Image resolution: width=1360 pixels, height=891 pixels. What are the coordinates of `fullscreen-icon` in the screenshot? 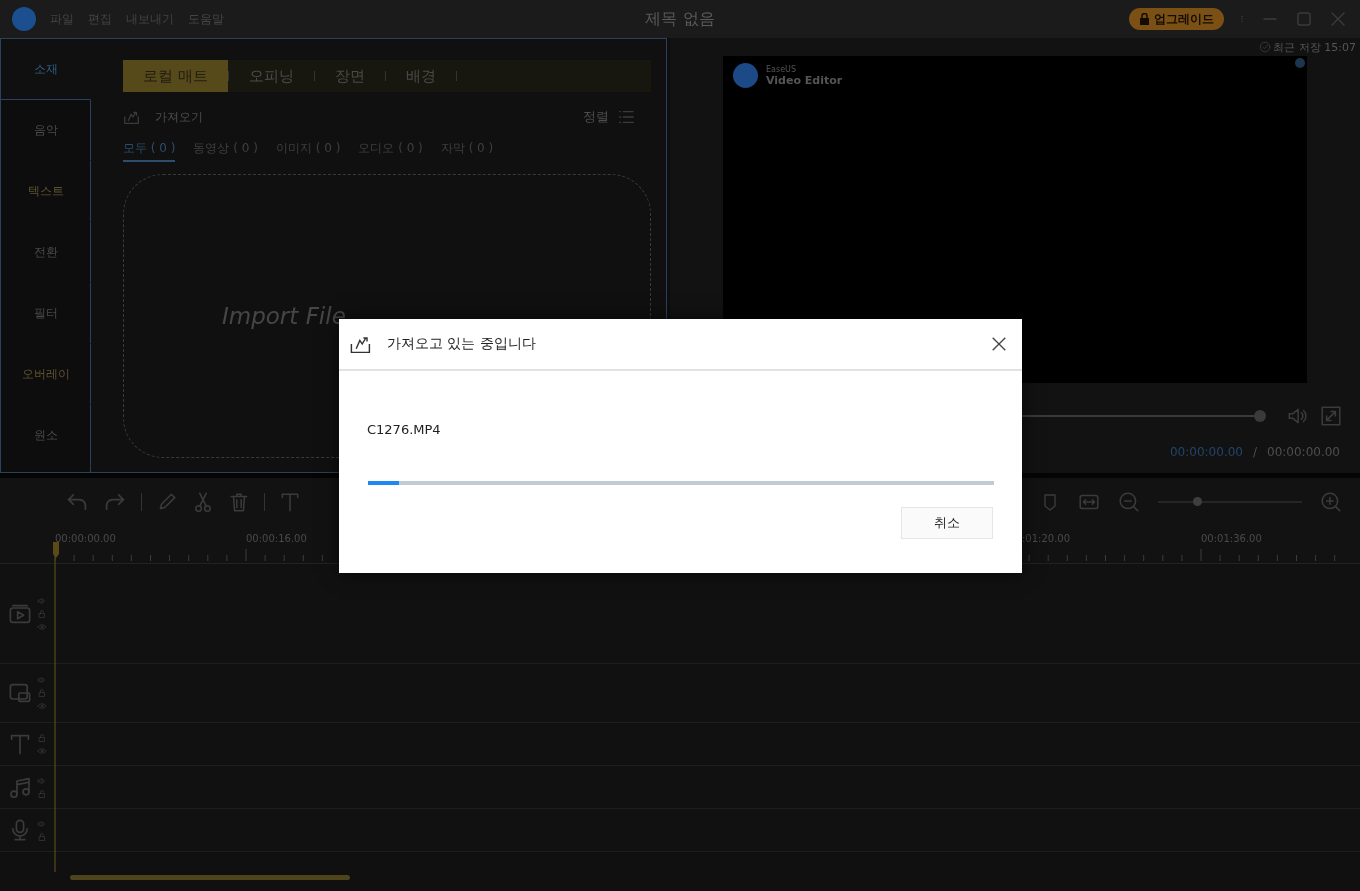 It's located at (1331, 416).